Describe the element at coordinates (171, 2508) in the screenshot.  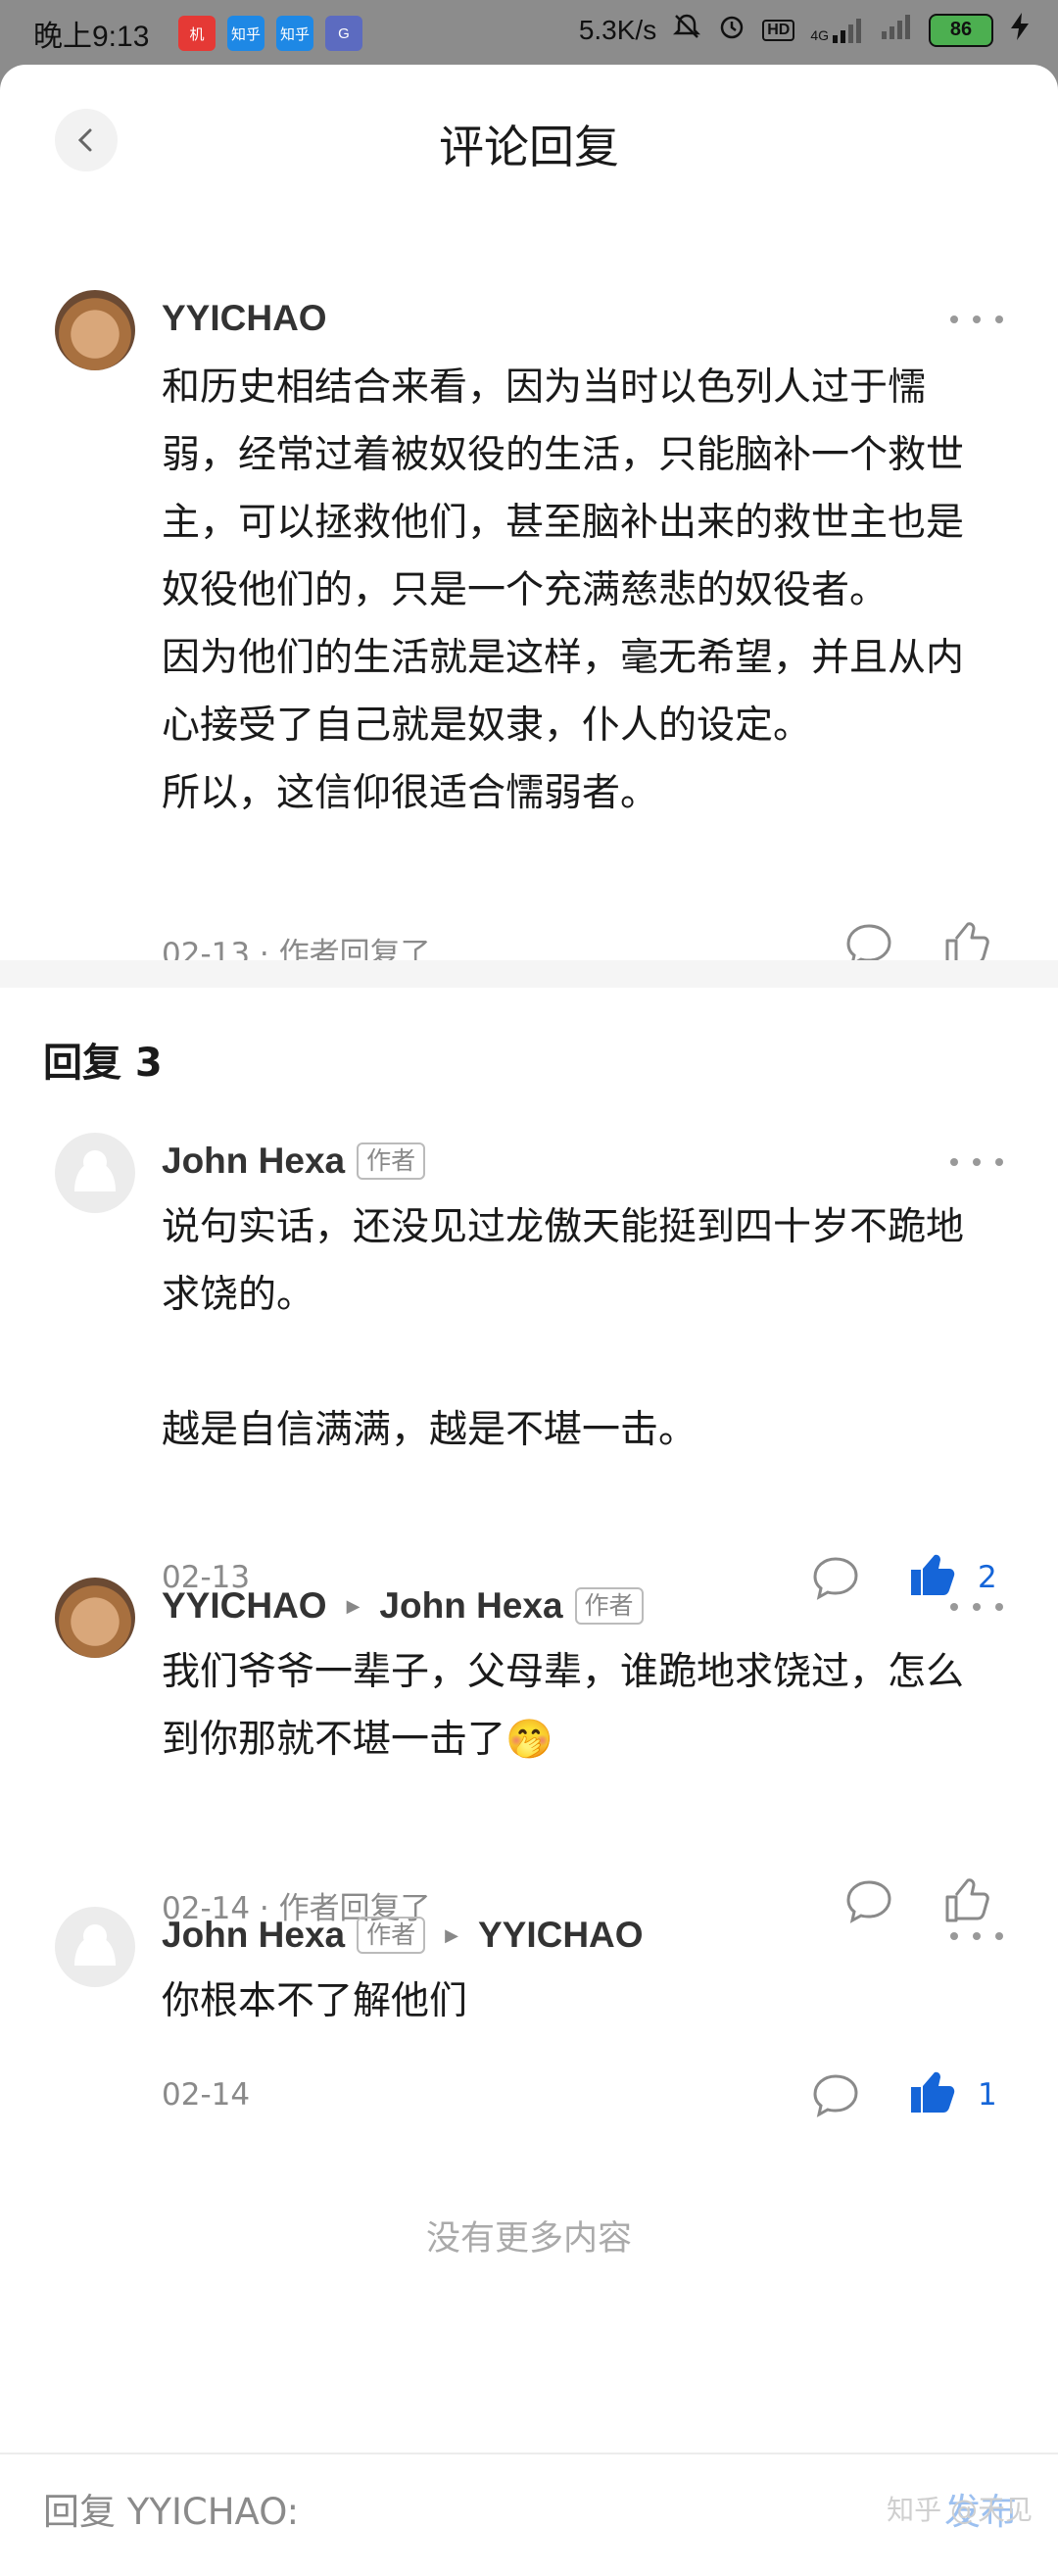
I see `reply-input: 回复 YYICHAO:` at that location.